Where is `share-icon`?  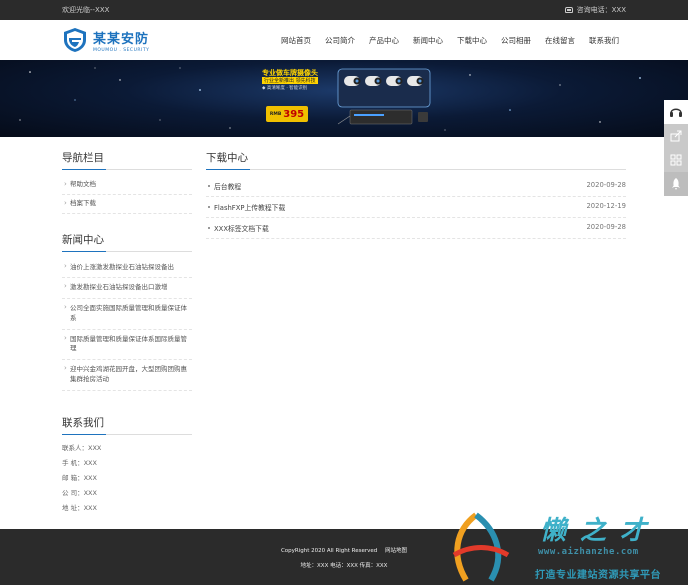
share-icon is located at coordinates (676, 136).